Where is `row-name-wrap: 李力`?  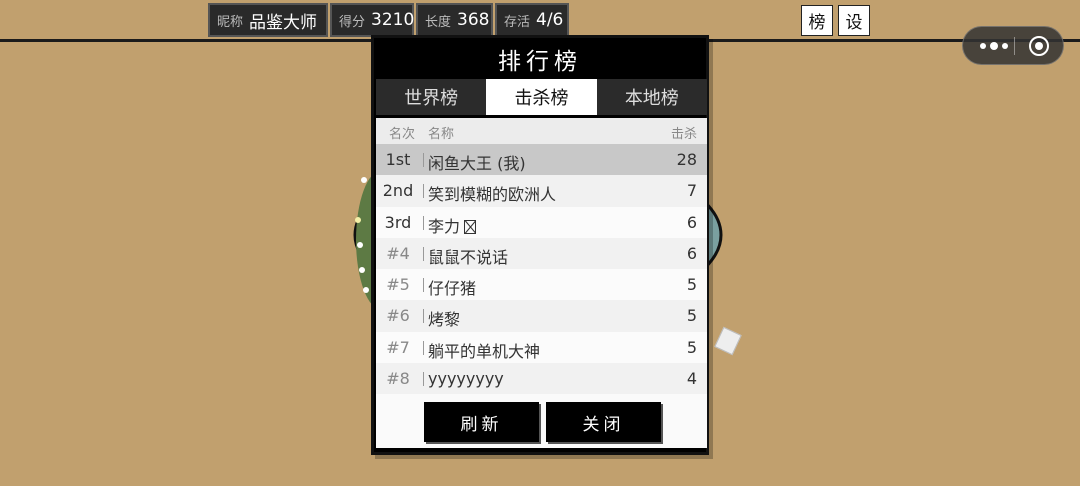 row-name-wrap: 李力 is located at coordinates (452, 225).